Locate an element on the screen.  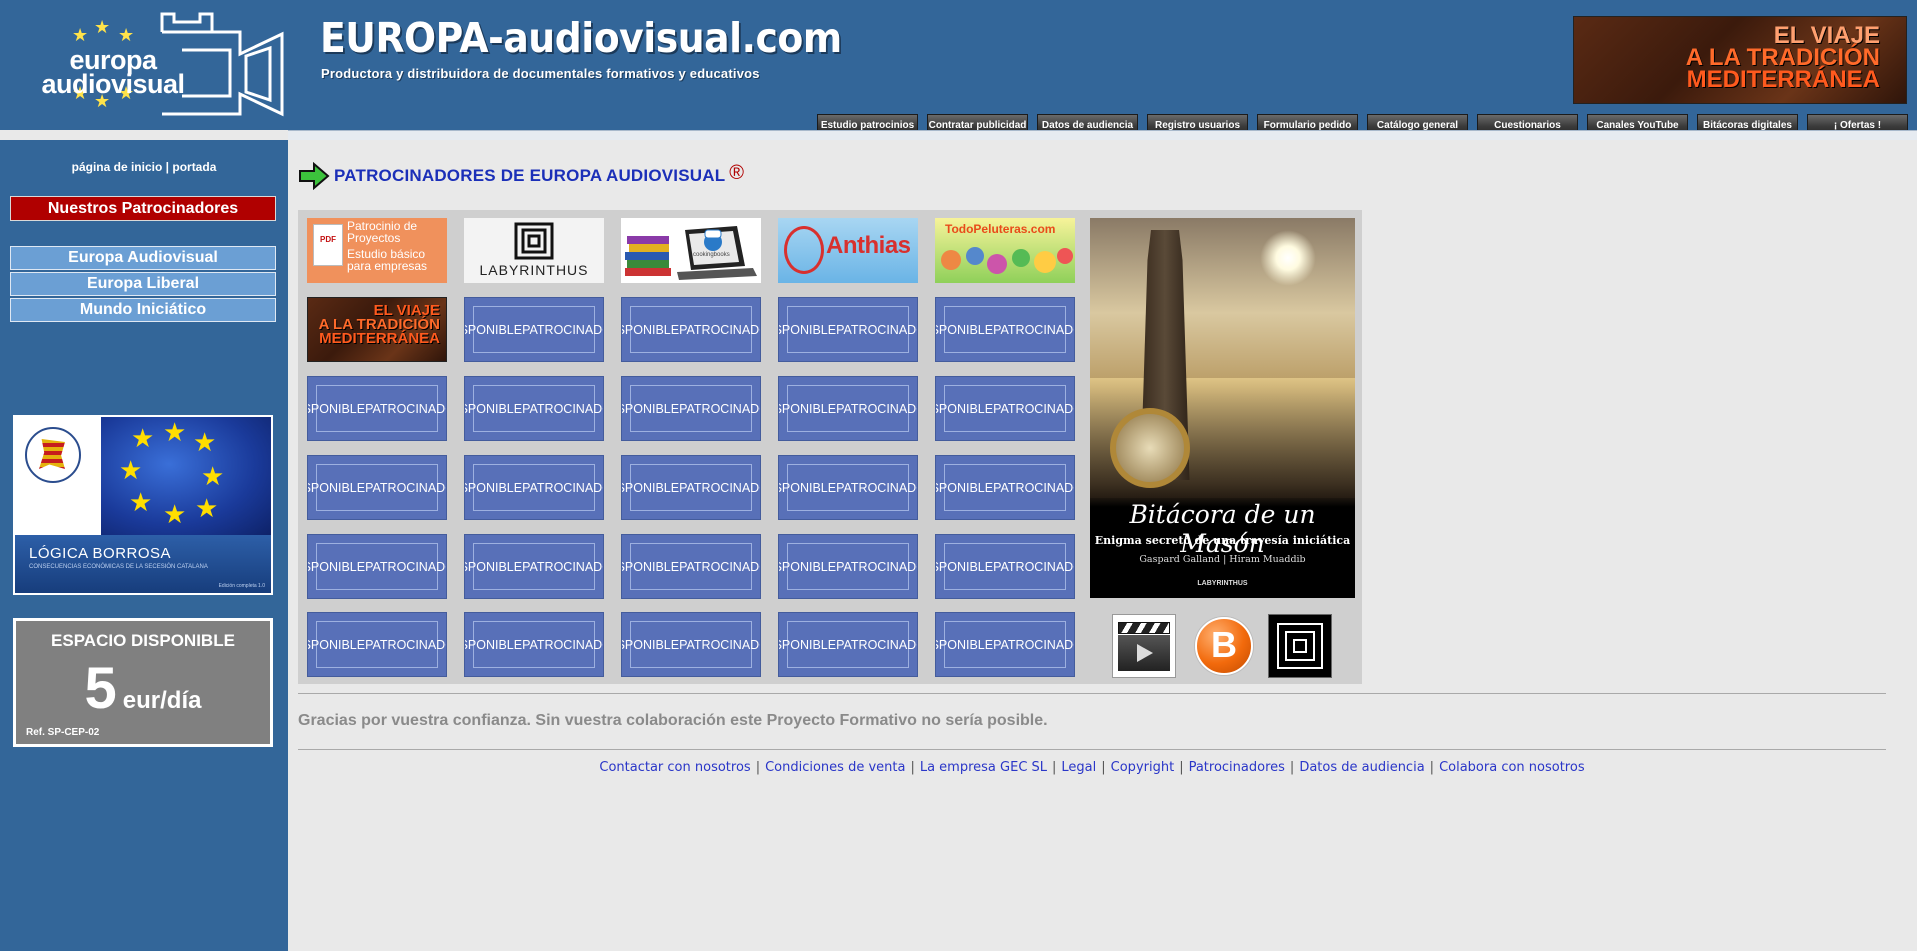
book-authors: Gaspard Galland | Hiram Muaddib is located at coordinates (1222, 559).